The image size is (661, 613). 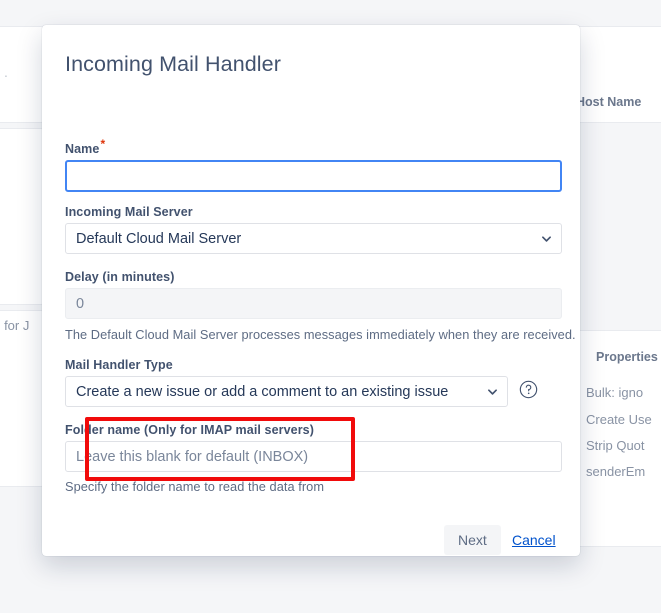 What do you see at coordinates (534, 540) in the screenshot?
I see `cancel-button: Cancel` at bounding box center [534, 540].